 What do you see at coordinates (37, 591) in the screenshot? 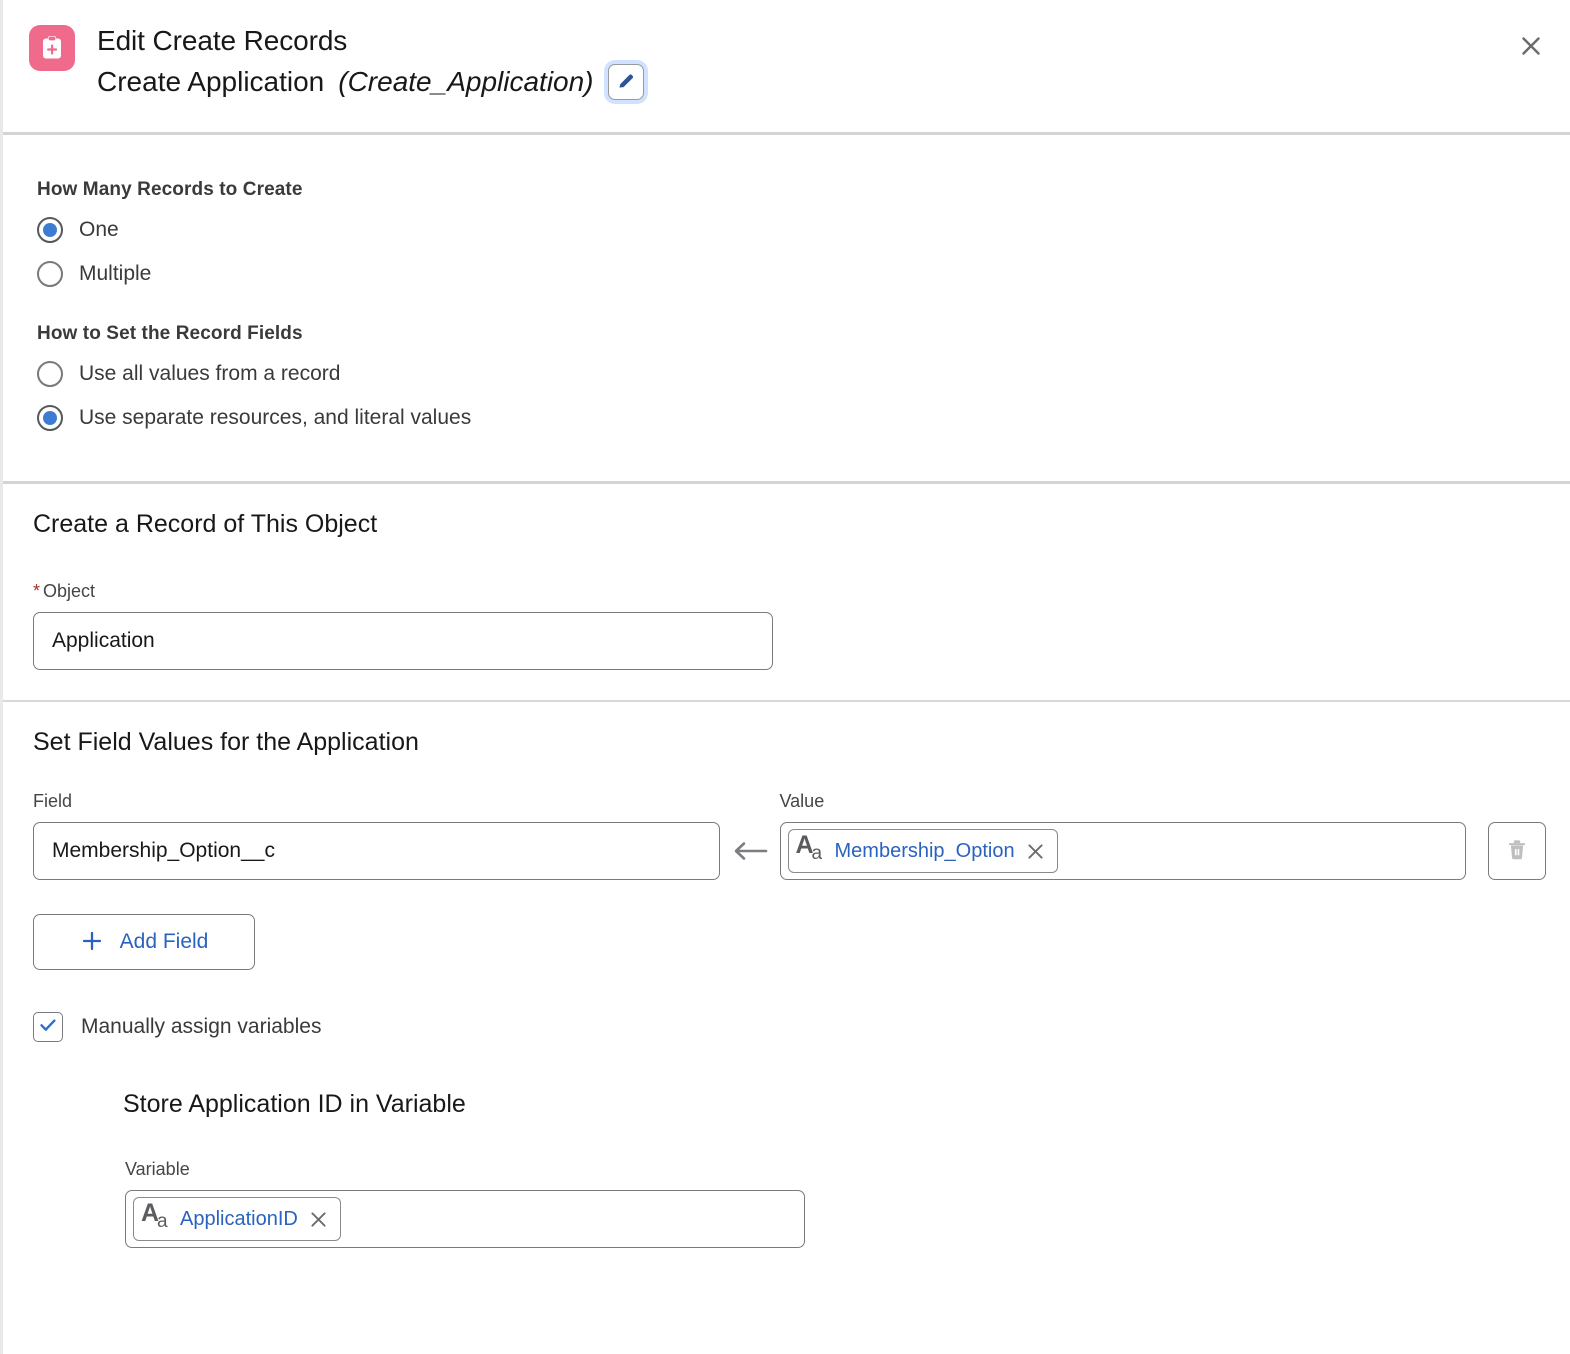
I see `required-asterisk: *` at bounding box center [37, 591].